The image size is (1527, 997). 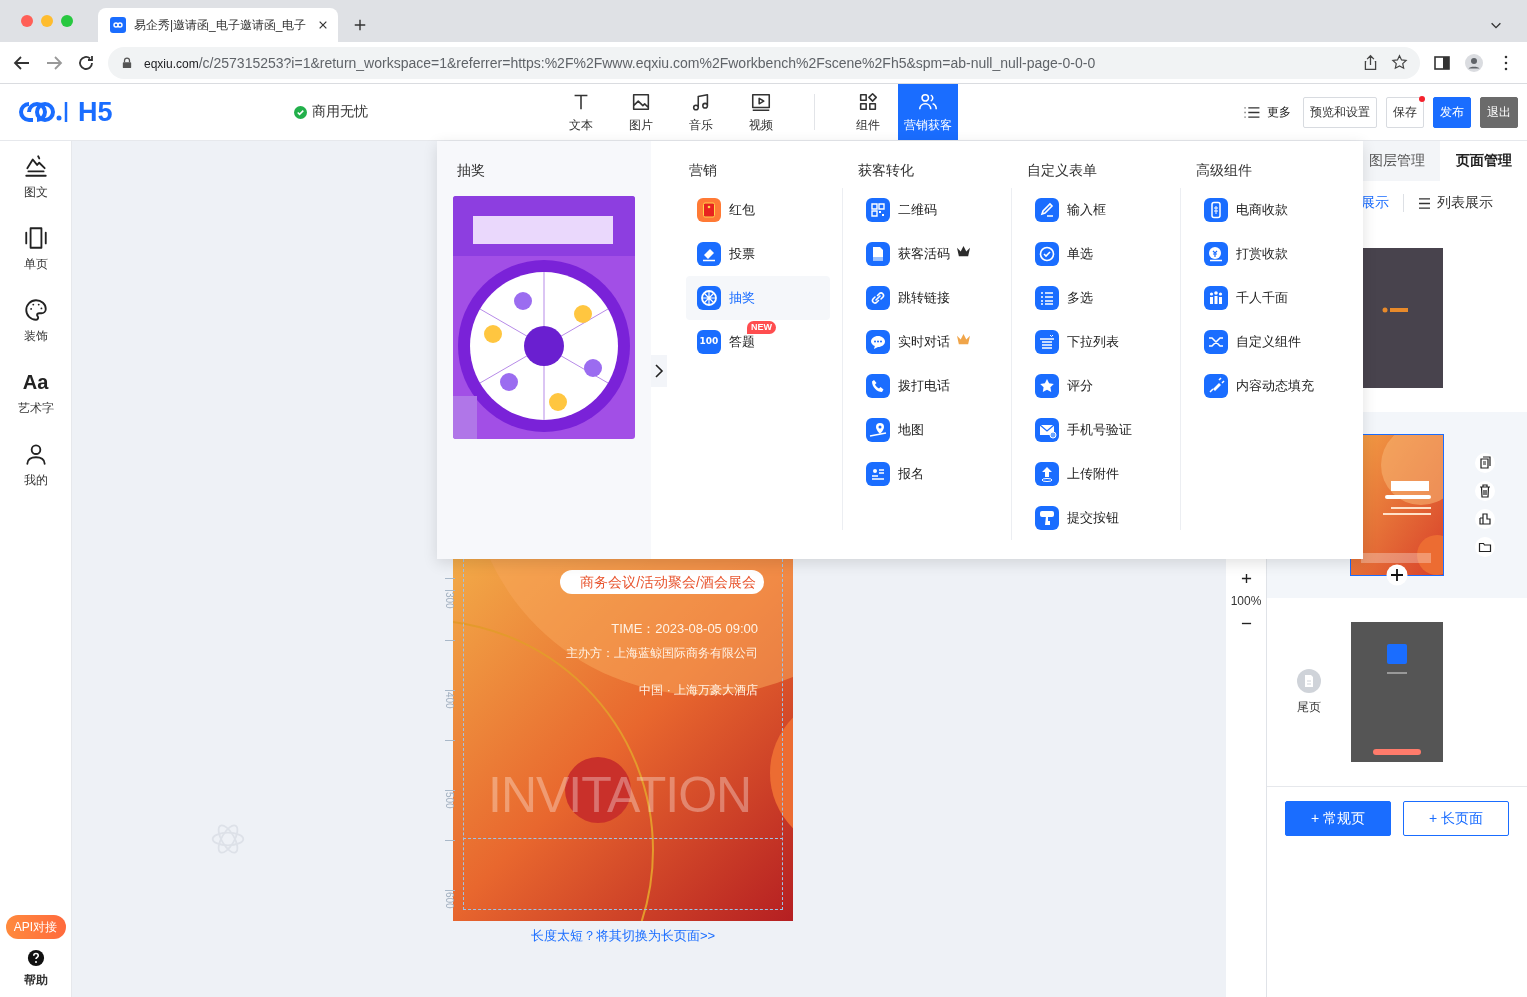 What do you see at coordinates (878, 254) in the screenshot?
I see `document-icon` at bounding box center [878, 254].